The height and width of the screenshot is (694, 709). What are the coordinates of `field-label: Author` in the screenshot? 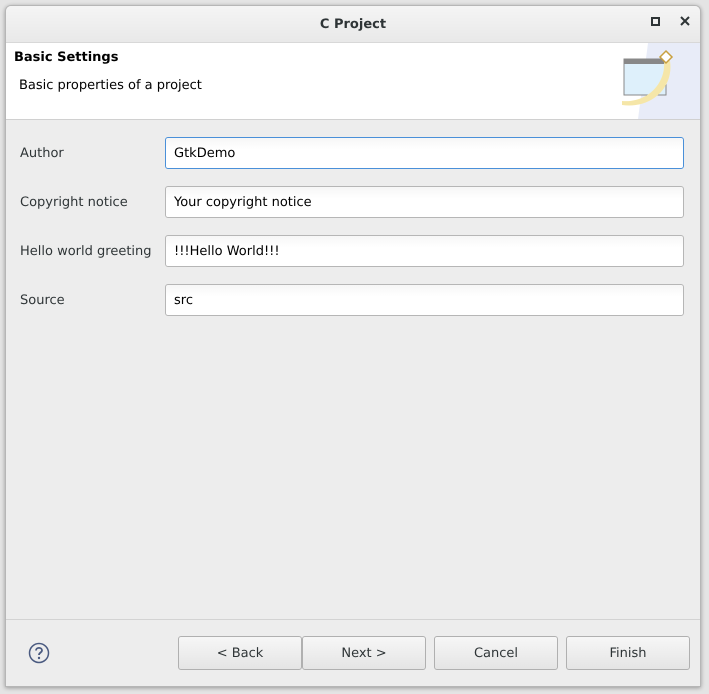 It's located at (42, 153).